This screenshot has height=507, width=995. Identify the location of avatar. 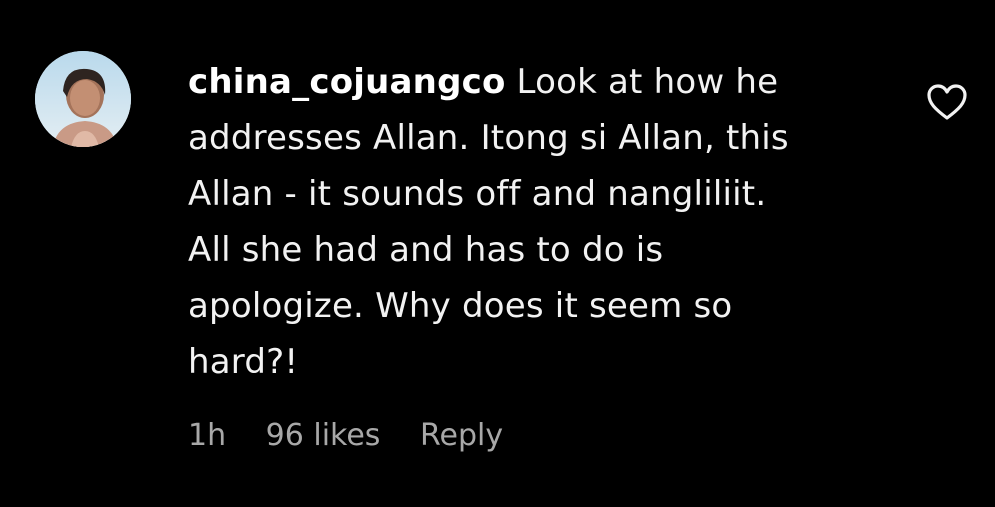
(83, 99).